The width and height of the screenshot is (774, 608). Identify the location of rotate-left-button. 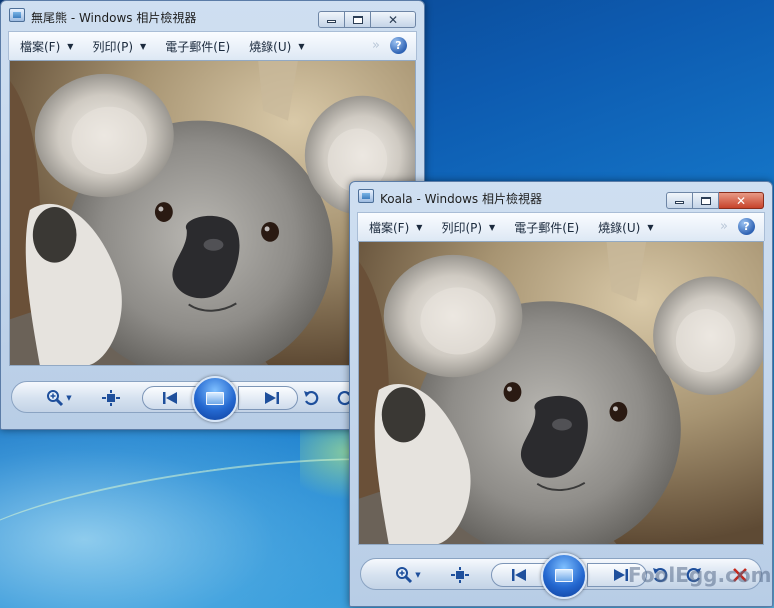
(311, 398).